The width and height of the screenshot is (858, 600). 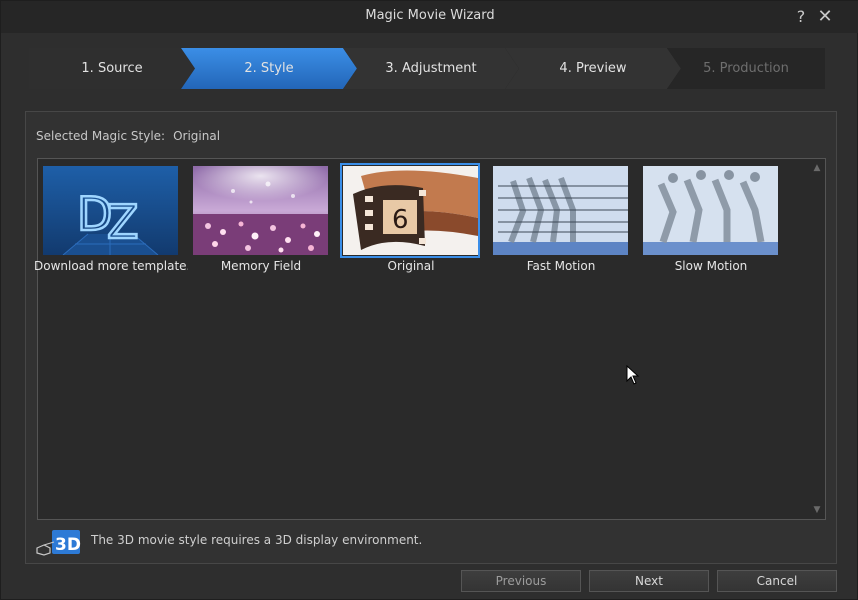 What do you see at coordinates (801, 17) in the screenshot?
I see `help-button: ?` at bounding box center [801, 17].